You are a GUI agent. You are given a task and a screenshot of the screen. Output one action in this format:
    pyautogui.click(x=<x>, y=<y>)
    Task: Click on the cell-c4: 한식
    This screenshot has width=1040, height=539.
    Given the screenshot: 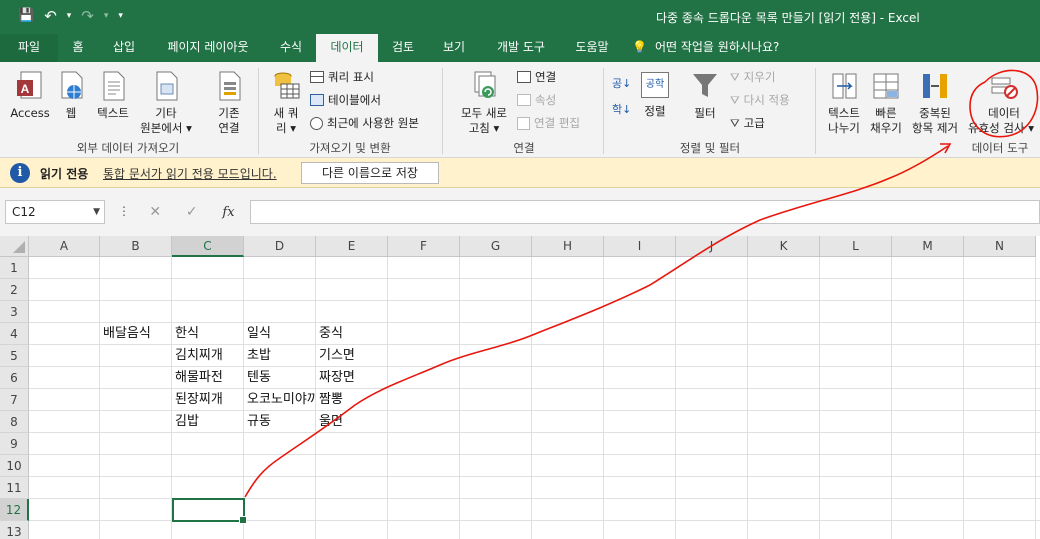 What is the action you would take?
    pyautogui.click(x=207, y=334)
    